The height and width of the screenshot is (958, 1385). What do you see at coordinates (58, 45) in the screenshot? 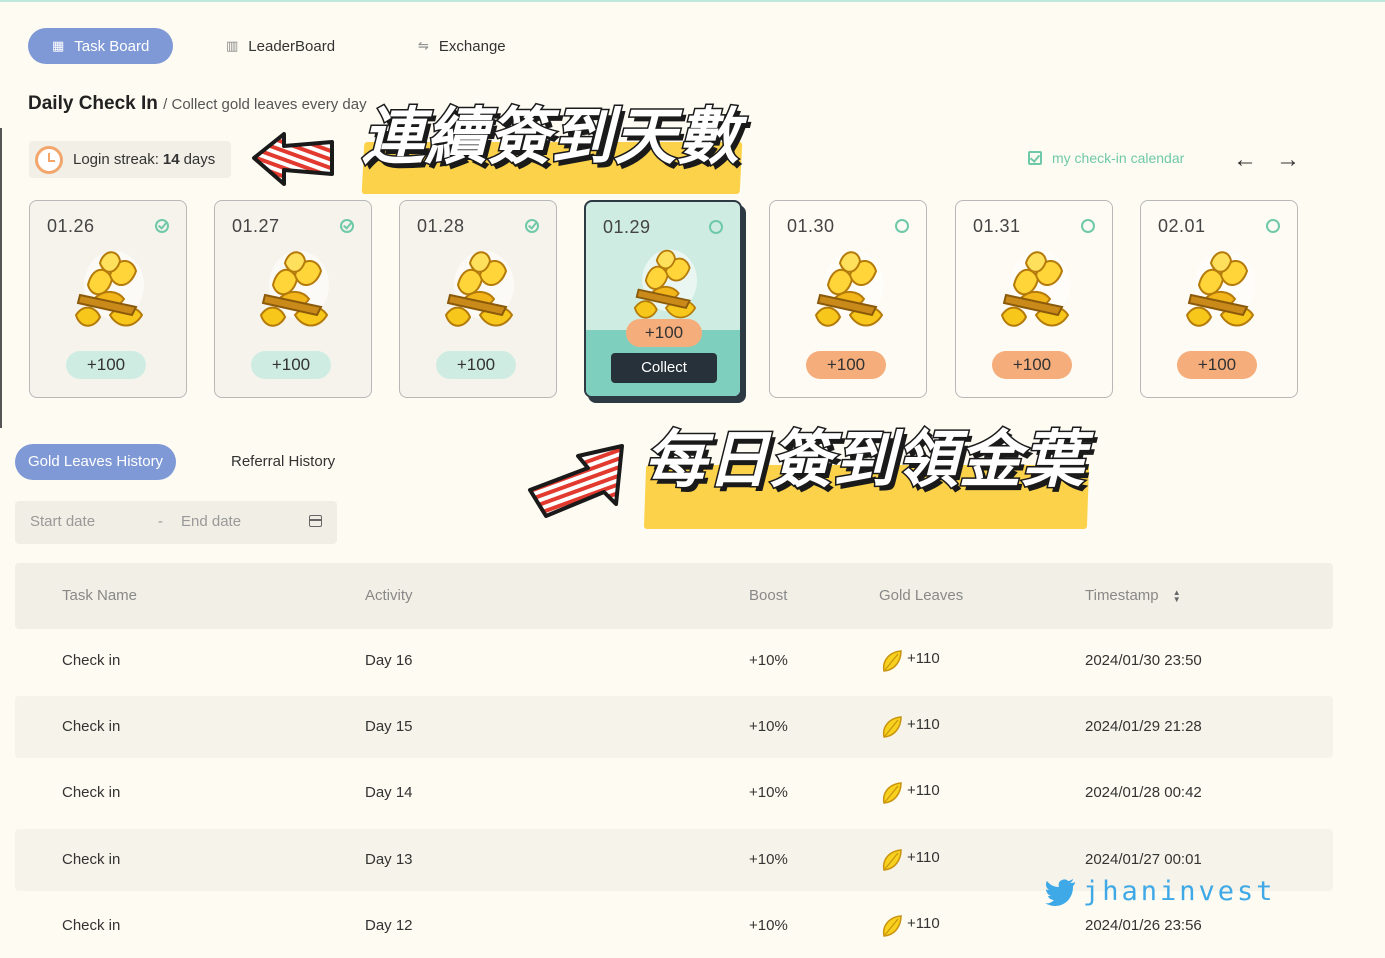
I see `grid-icon: ▦` at bounding box center [58, 45].